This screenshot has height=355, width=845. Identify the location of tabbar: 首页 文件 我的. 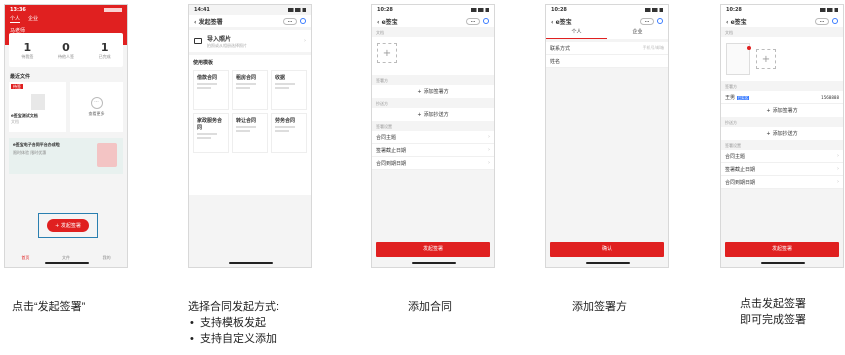
(66, 258).